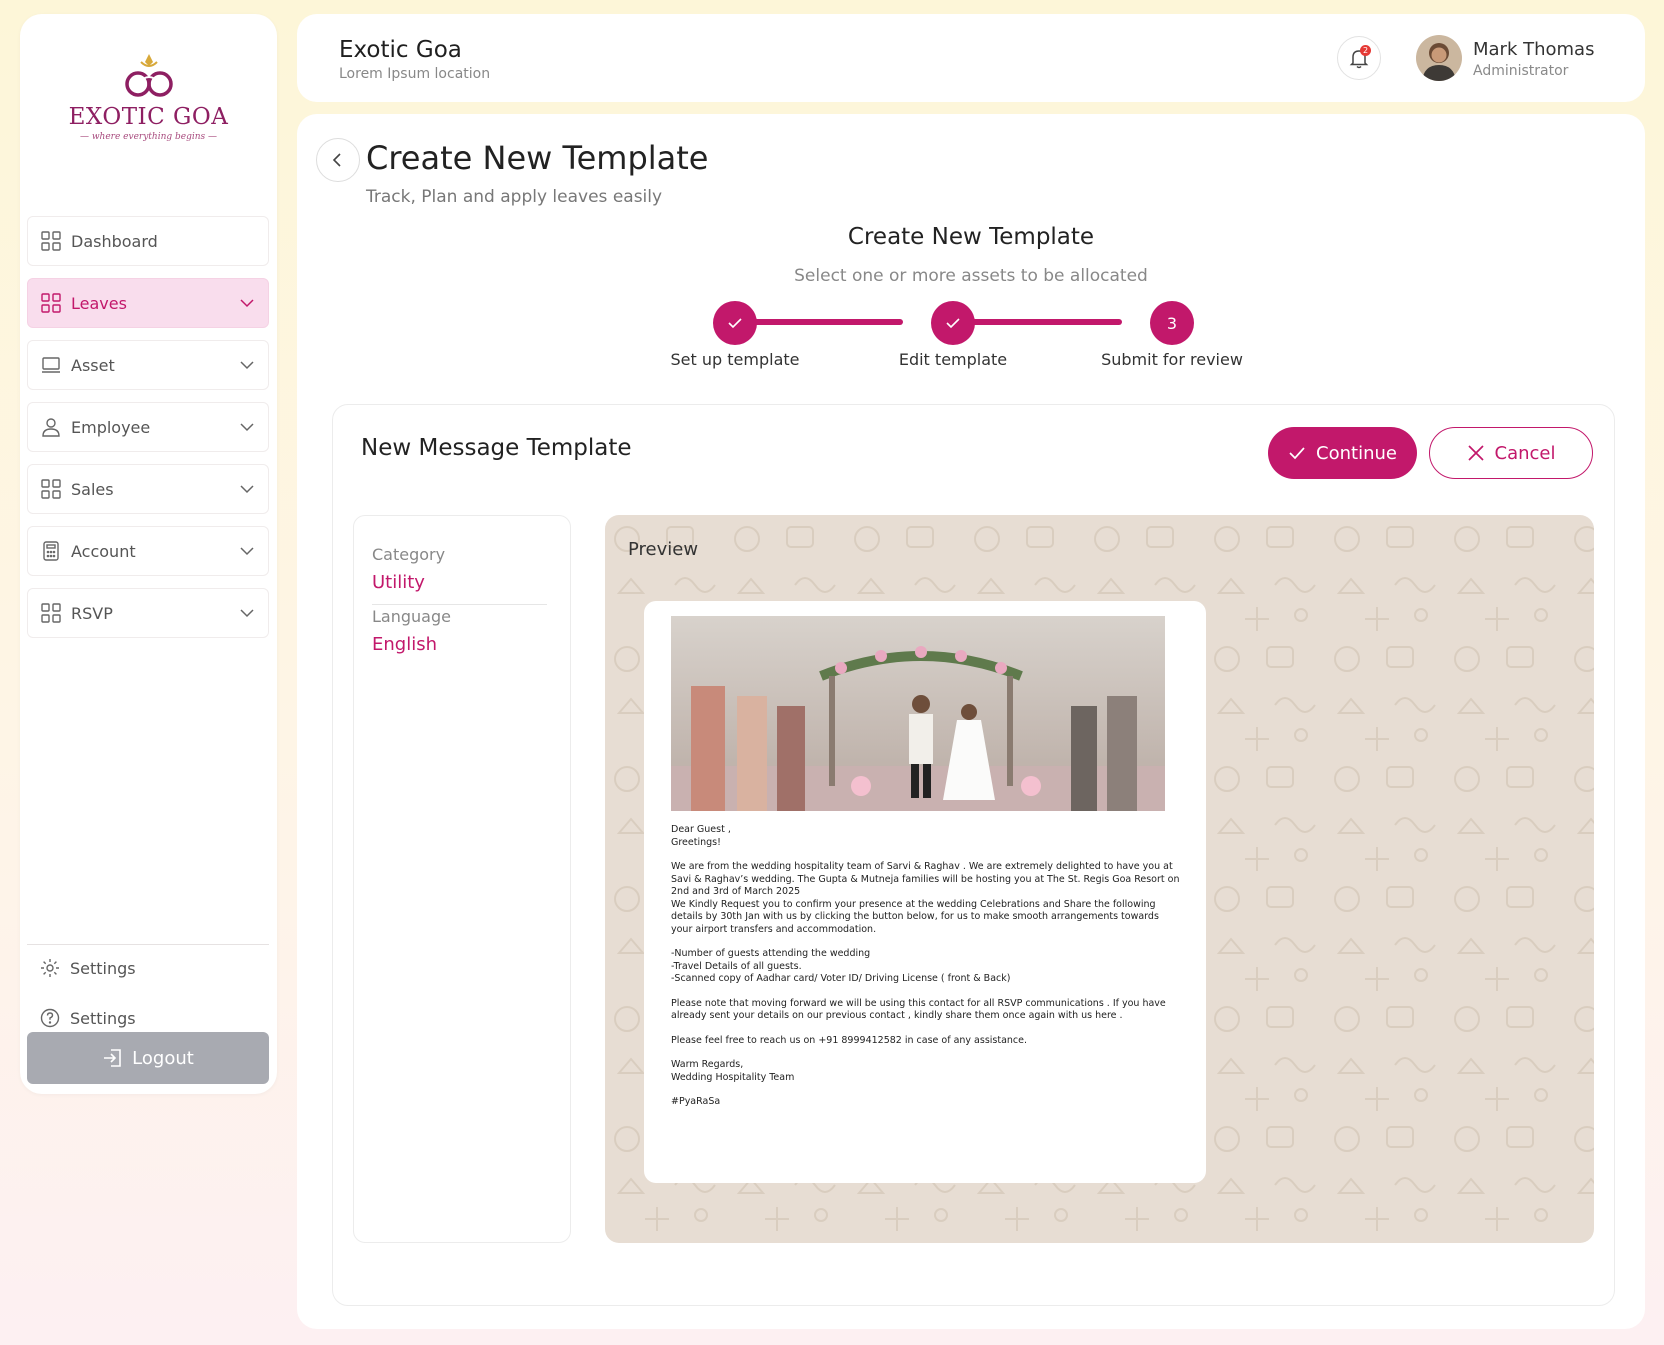 The image size is (1664, 1345). I want to click on message-signoff: Warm Regards, Wedding Hospitality Team, so click(733, 1071).